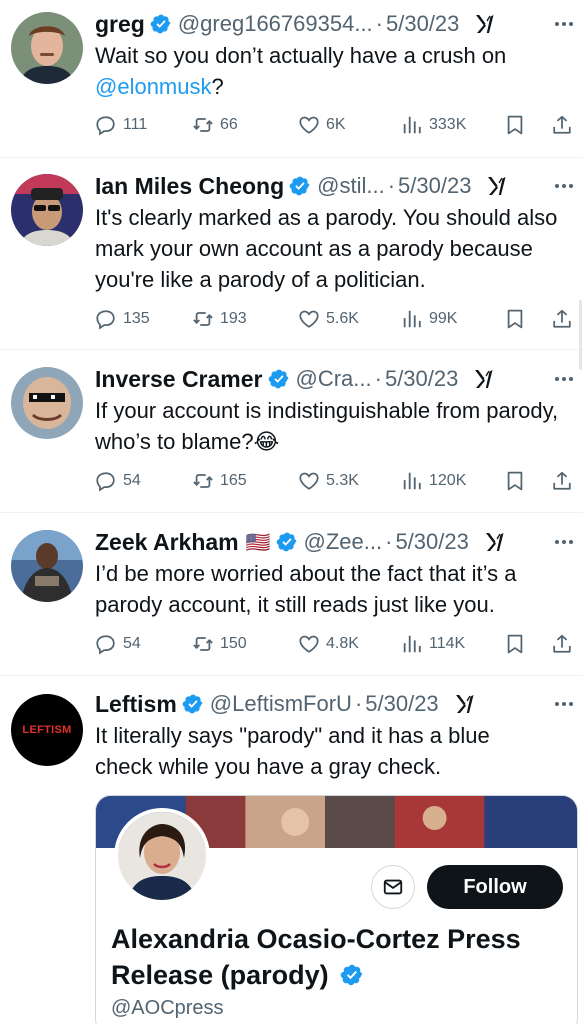 The image size is (583, 1024). I want to click on avatar: LEFTISM, so click(47, 730).